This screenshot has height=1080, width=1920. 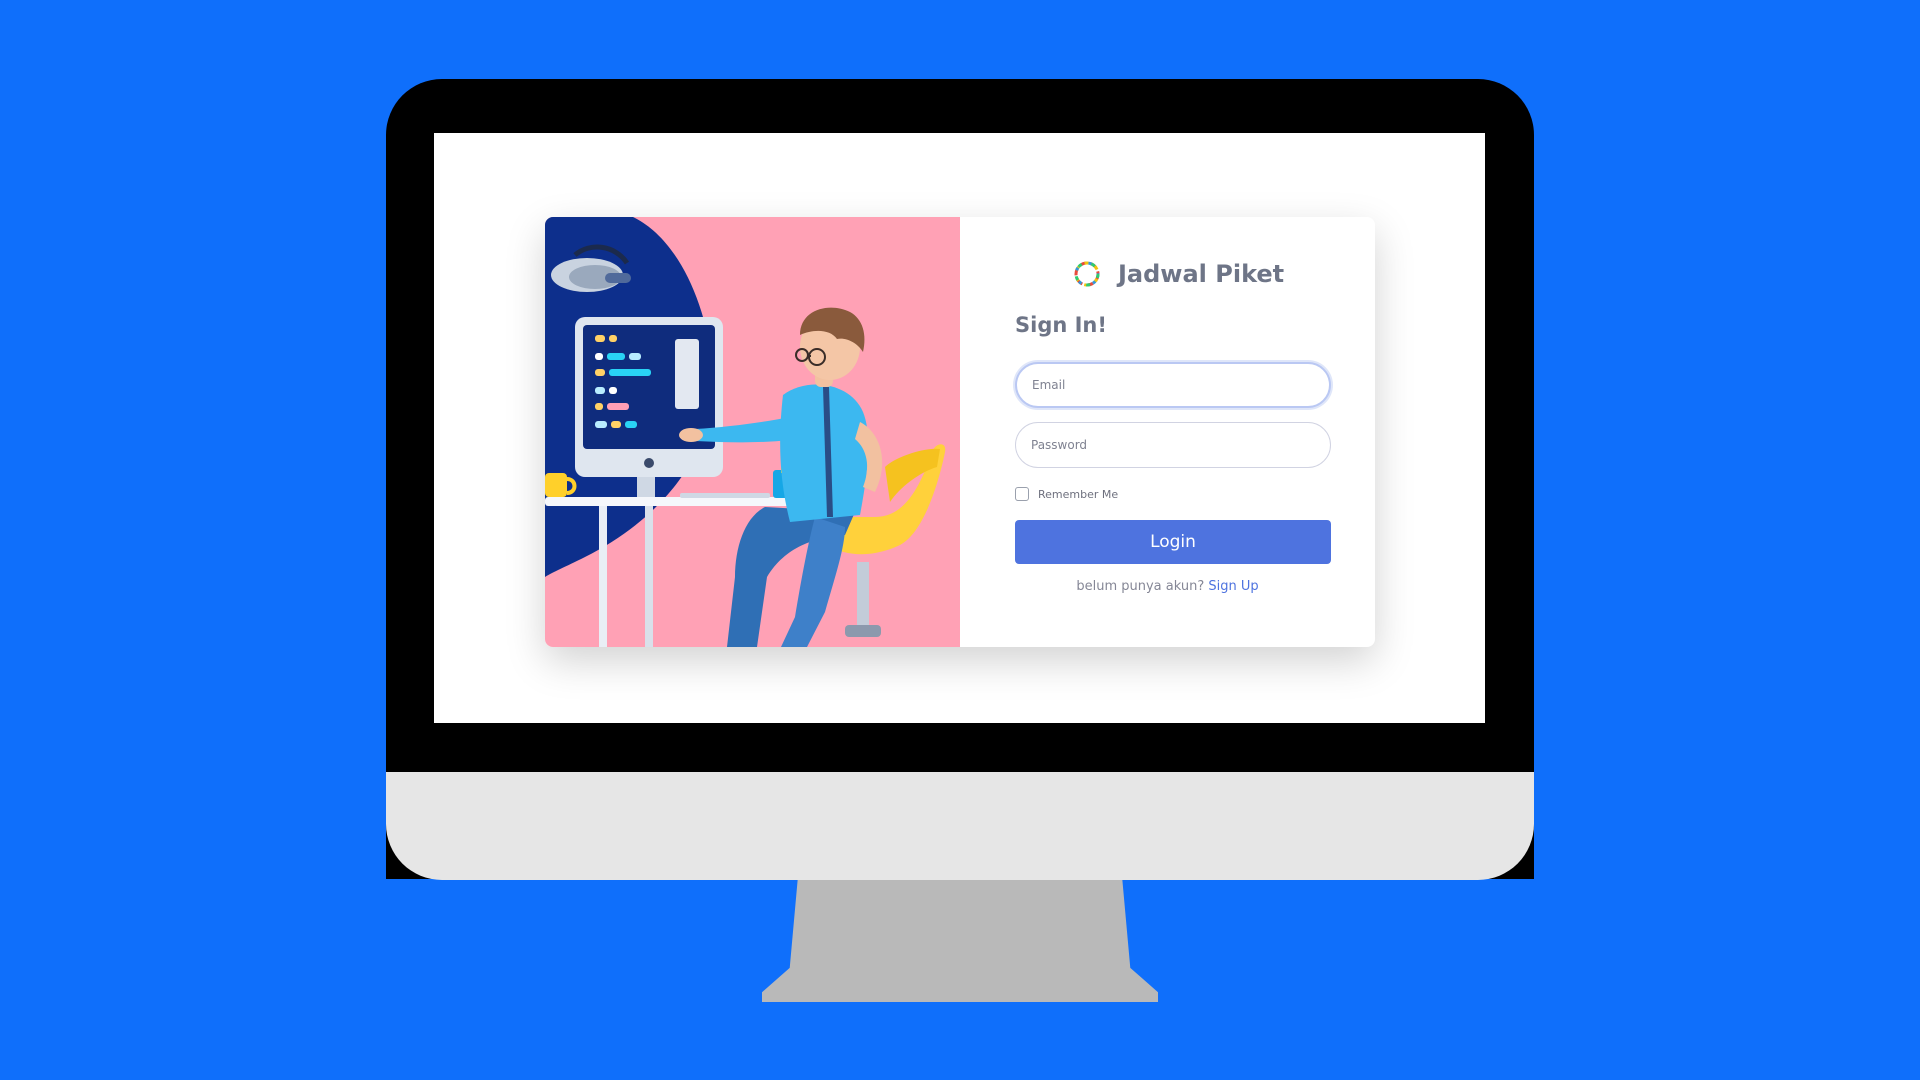 What do you see at coordinates (960, 826) in the screenshot?
I see `monitor-chin` at bounding box center [960, 826].